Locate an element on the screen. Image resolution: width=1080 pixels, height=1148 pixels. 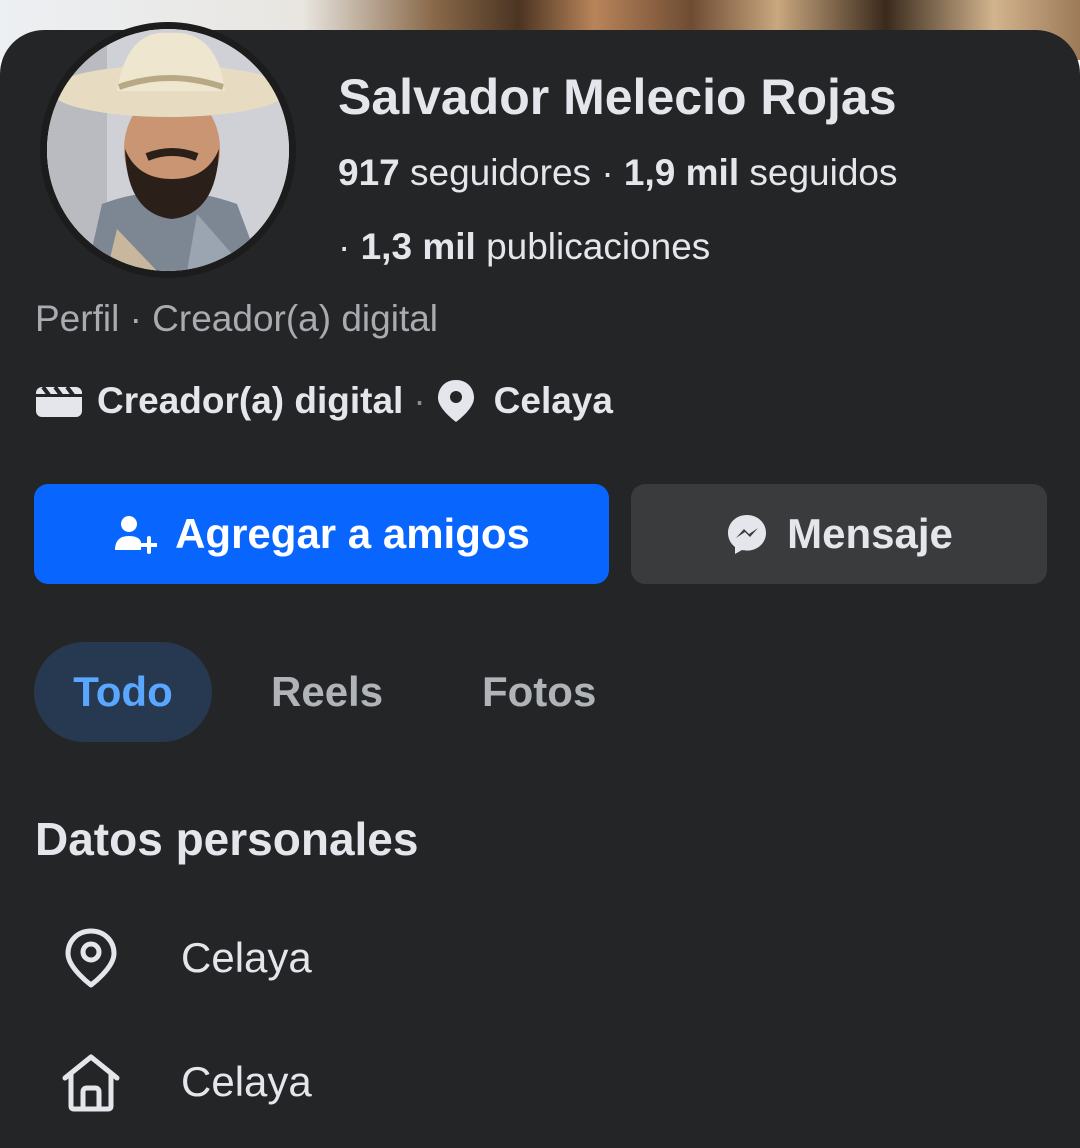
info-hometown-value: Celaya is located at coordinates (246, 1081).